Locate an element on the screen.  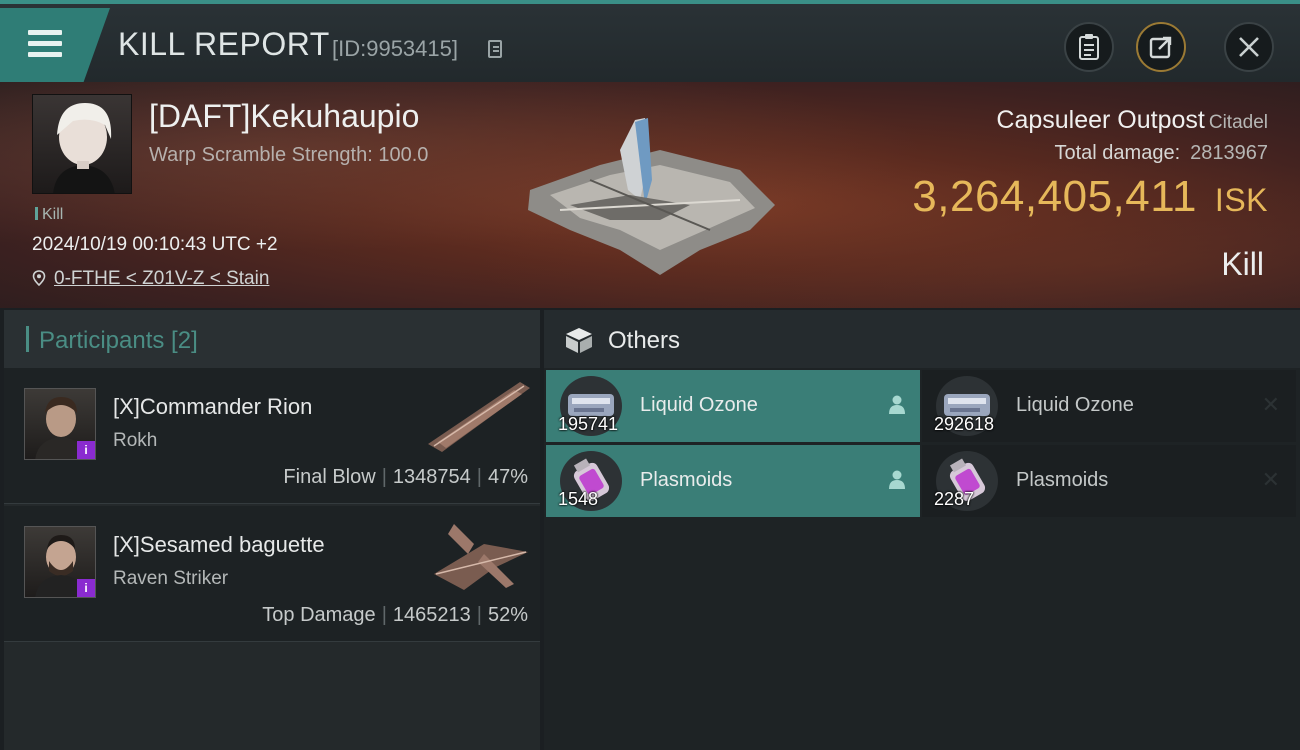
participant-damage: 1348754 is located at coordinates (431, 477).